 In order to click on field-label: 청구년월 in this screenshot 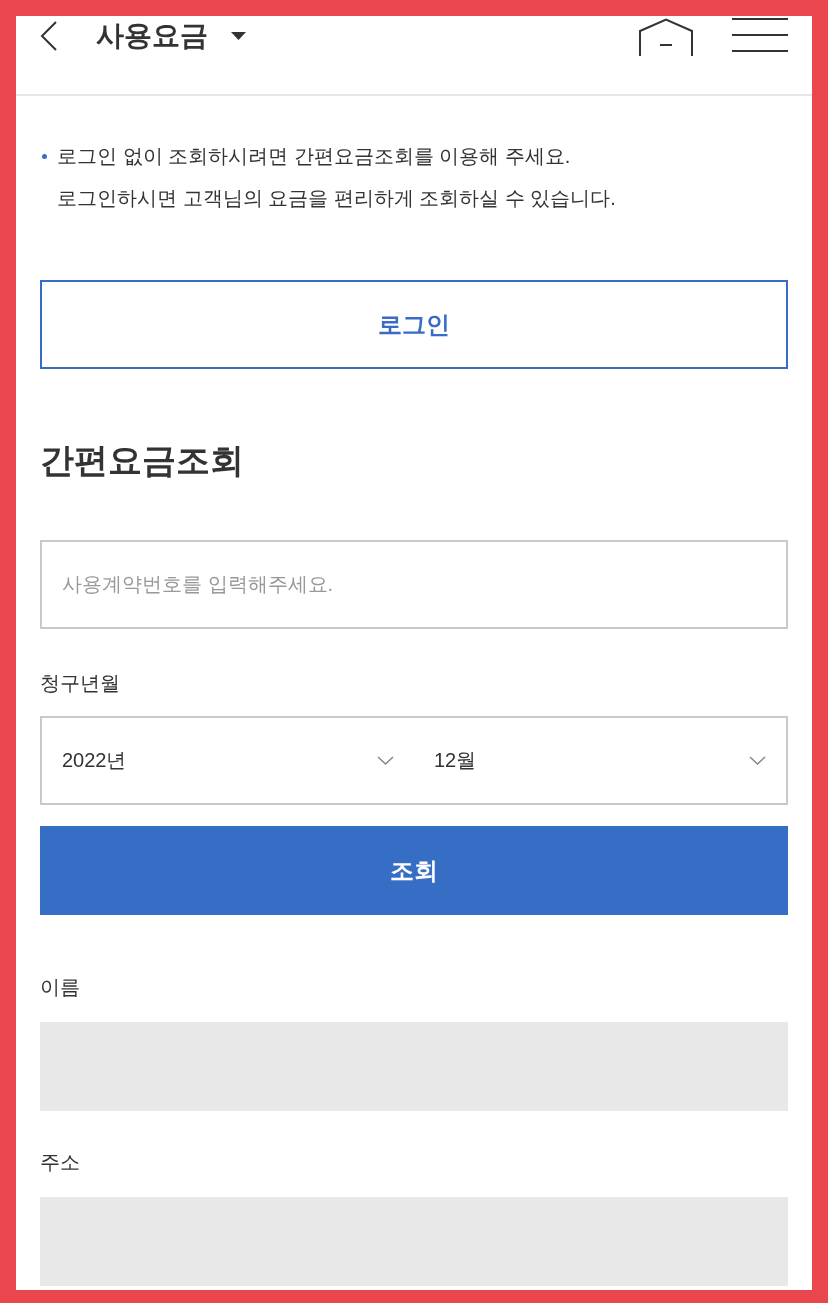, I will do `click(80, 683)`.